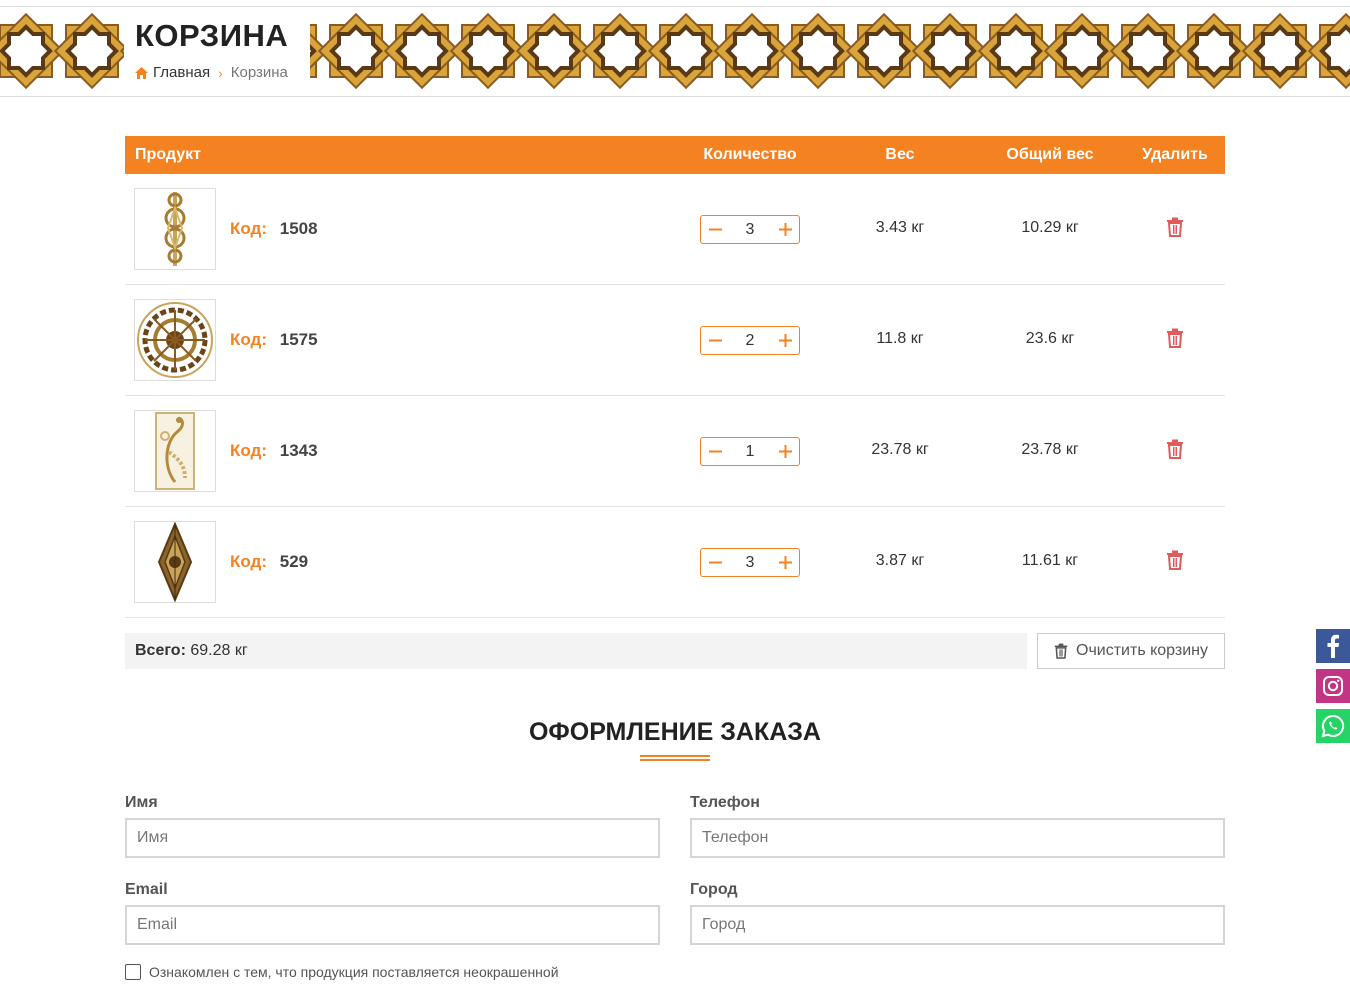 The width and height of the screenshot is (1350, 1000). Describe the element at coordinates (957, 838) in the screenshot. I see `phone-field` at that location.